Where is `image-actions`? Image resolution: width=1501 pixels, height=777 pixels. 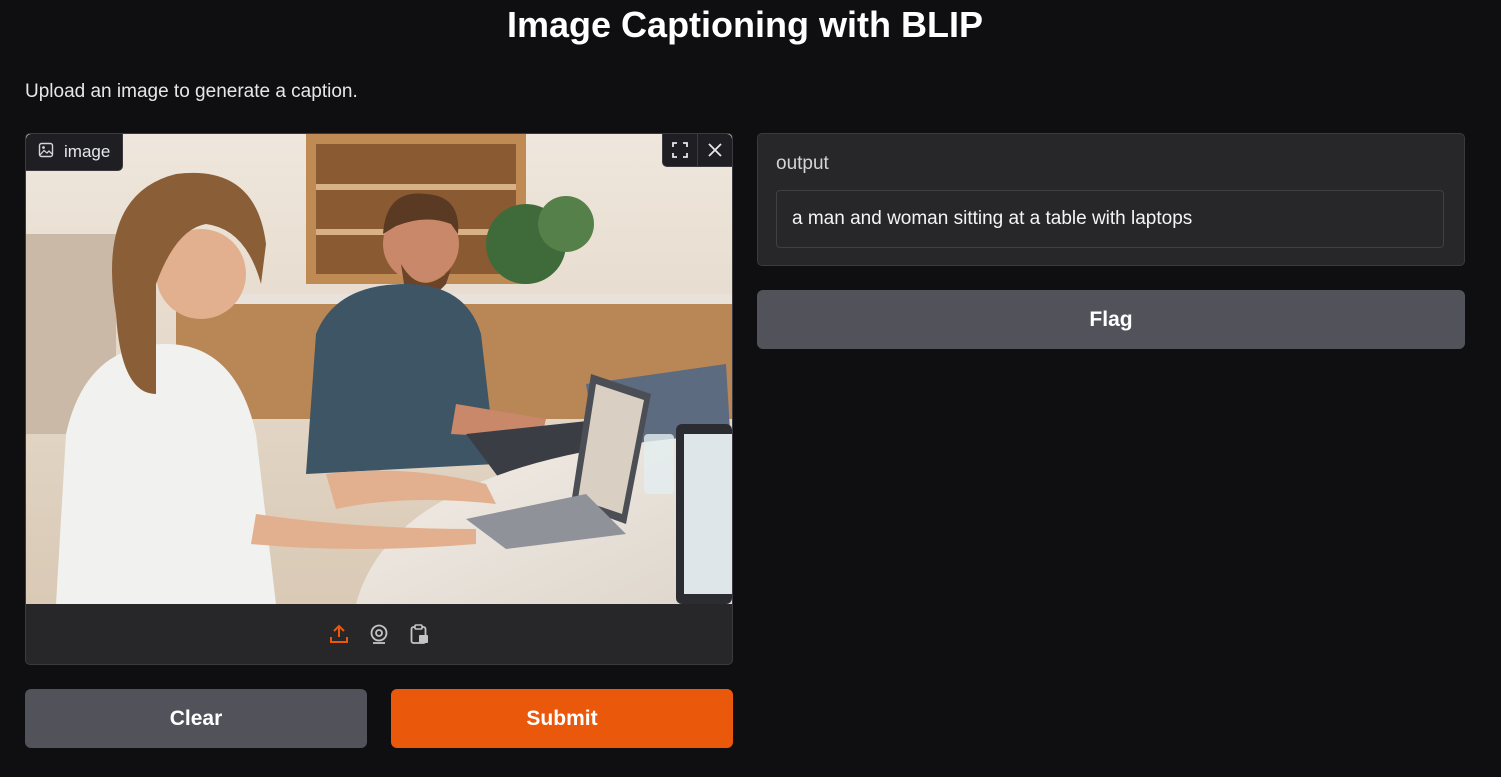
image-actions is located at coordinates (697, 150).